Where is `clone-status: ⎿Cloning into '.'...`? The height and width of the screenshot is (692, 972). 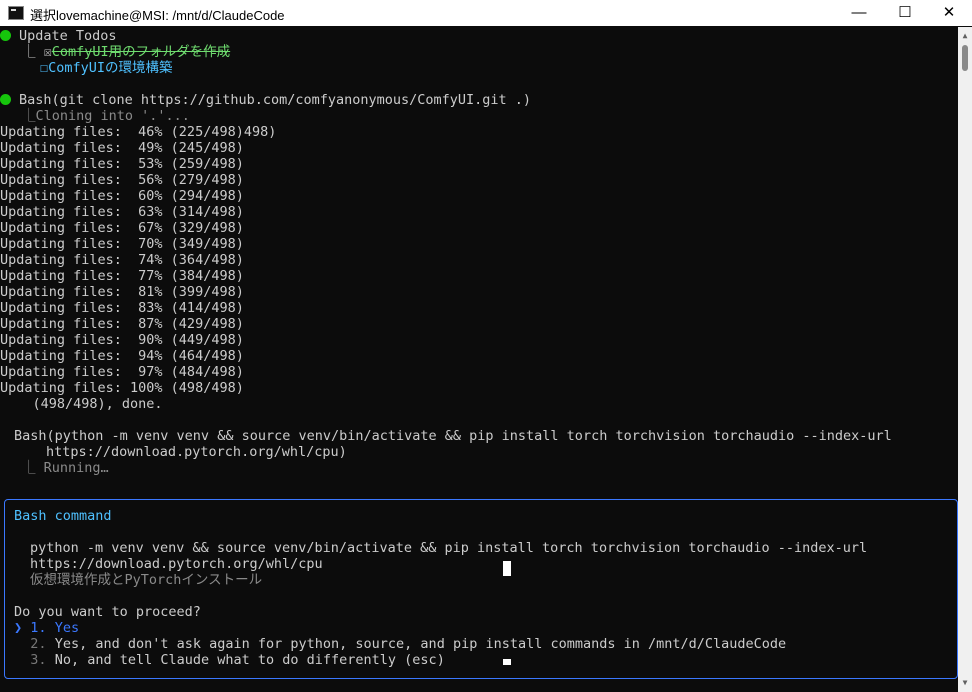
clone-status: ⎿Cloning into '.'... is located at coordinates (106, 116).